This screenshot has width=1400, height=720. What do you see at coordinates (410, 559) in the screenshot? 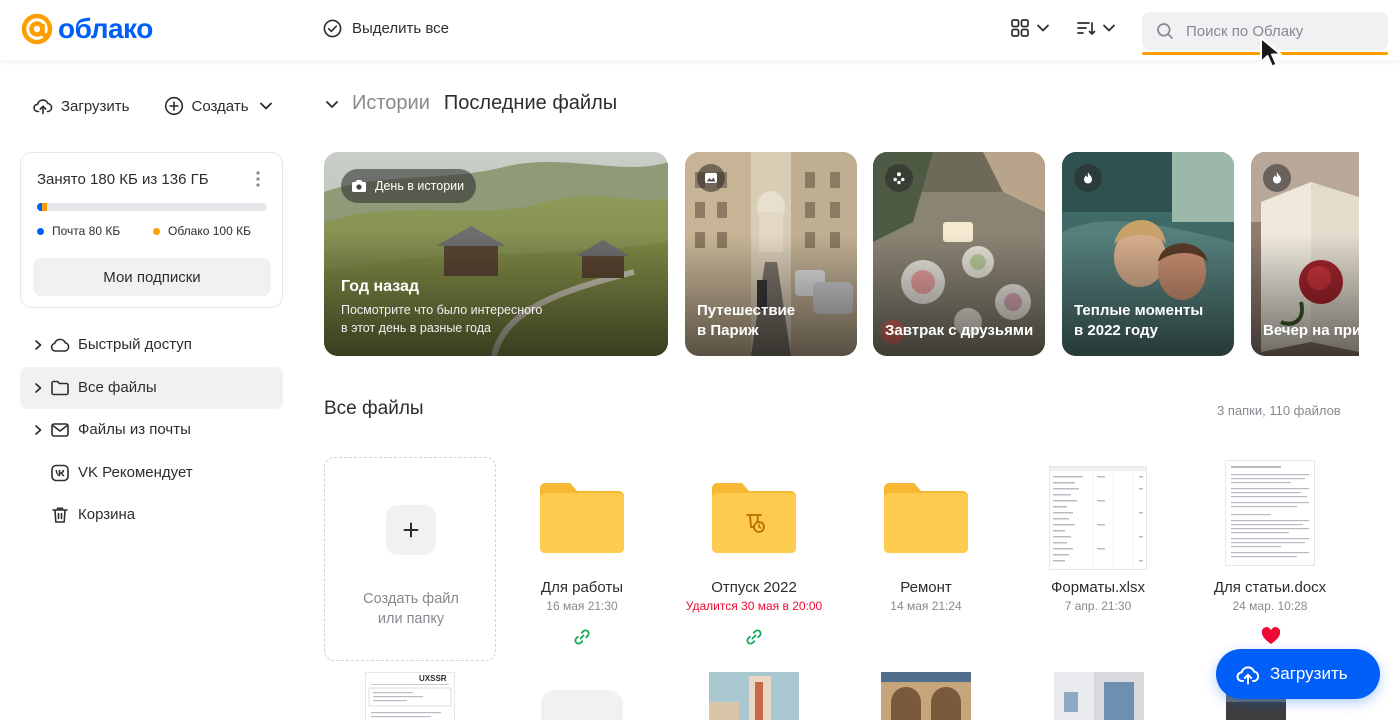
I see `create-file-or-folder-tile: Создать файл или папку` at bounding box center [410, 559].